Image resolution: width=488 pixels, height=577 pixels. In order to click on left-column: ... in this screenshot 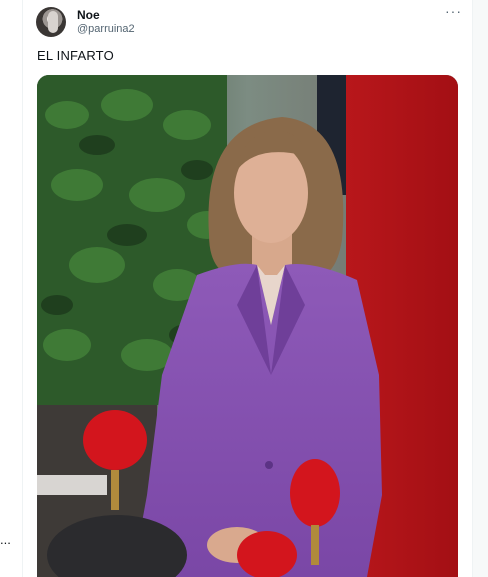, I will do `click(11, 288)`.